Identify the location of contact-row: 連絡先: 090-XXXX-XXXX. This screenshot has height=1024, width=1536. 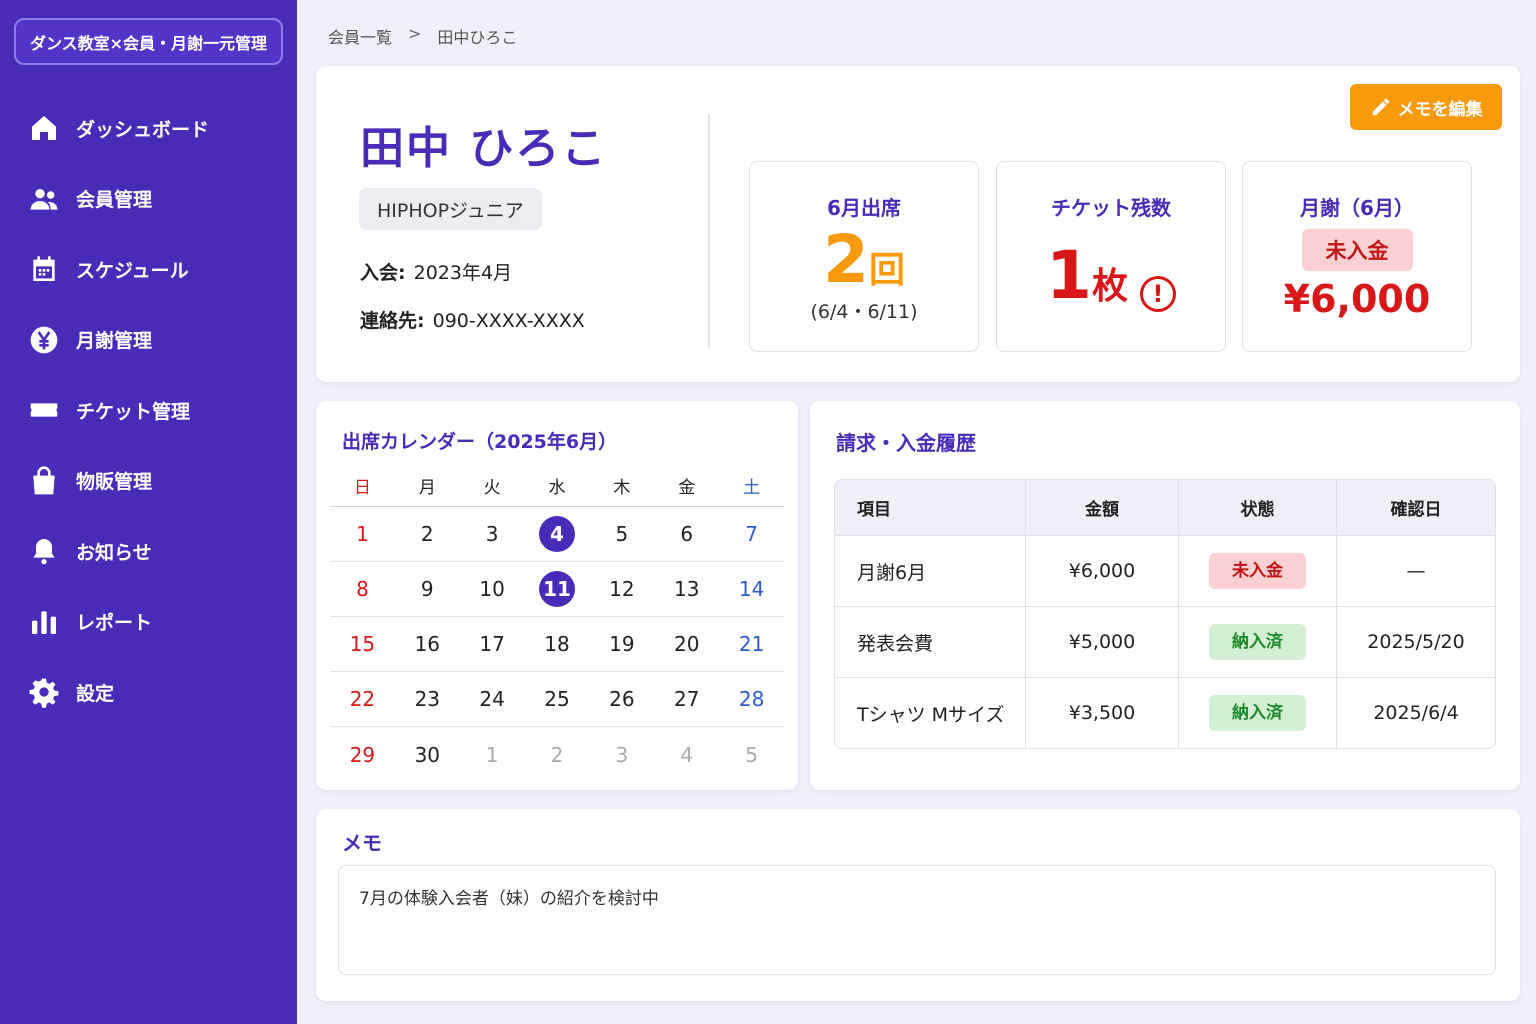
(472, 319).